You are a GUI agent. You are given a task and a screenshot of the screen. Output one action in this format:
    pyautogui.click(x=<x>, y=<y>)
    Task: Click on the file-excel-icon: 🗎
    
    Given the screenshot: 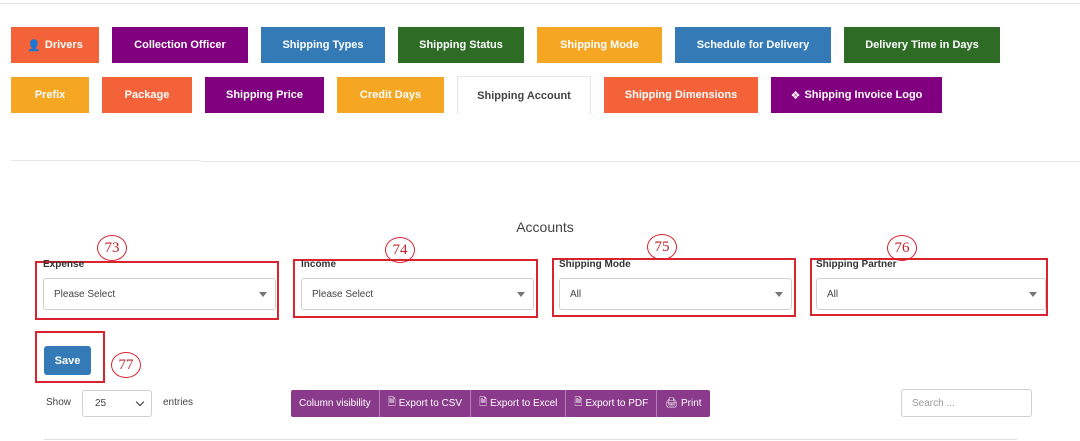 What is the action you would take?
    pyautogui.click(x=483, y=402)
    